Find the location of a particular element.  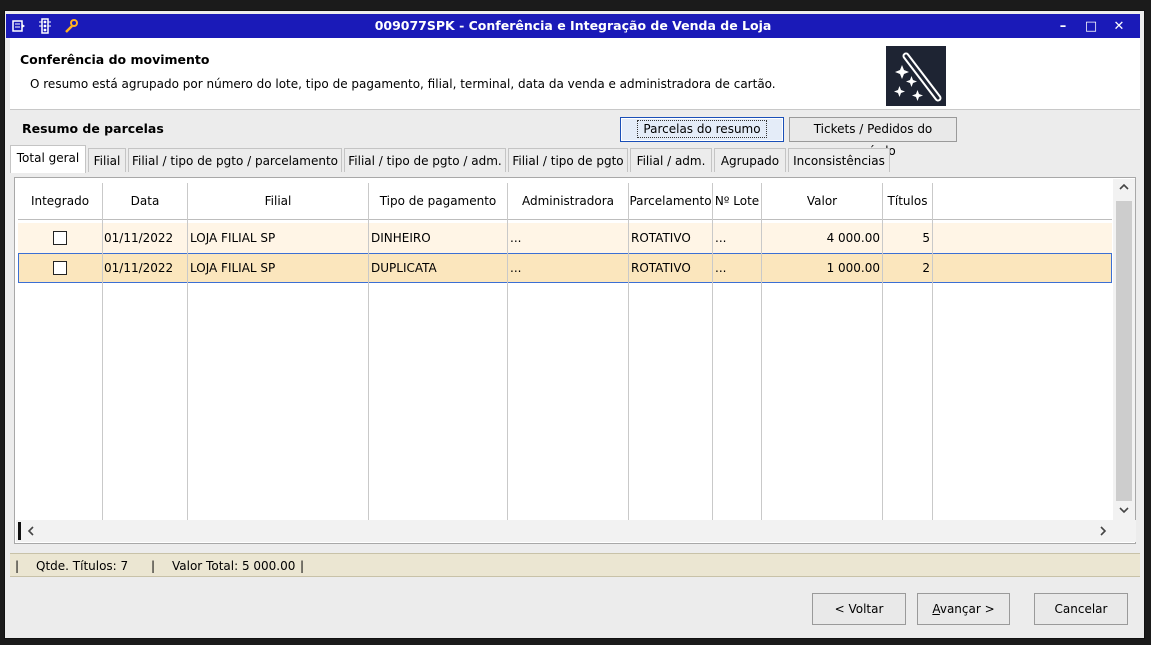

header-title: Conferência do movimento is located at coordinates (115, 59).